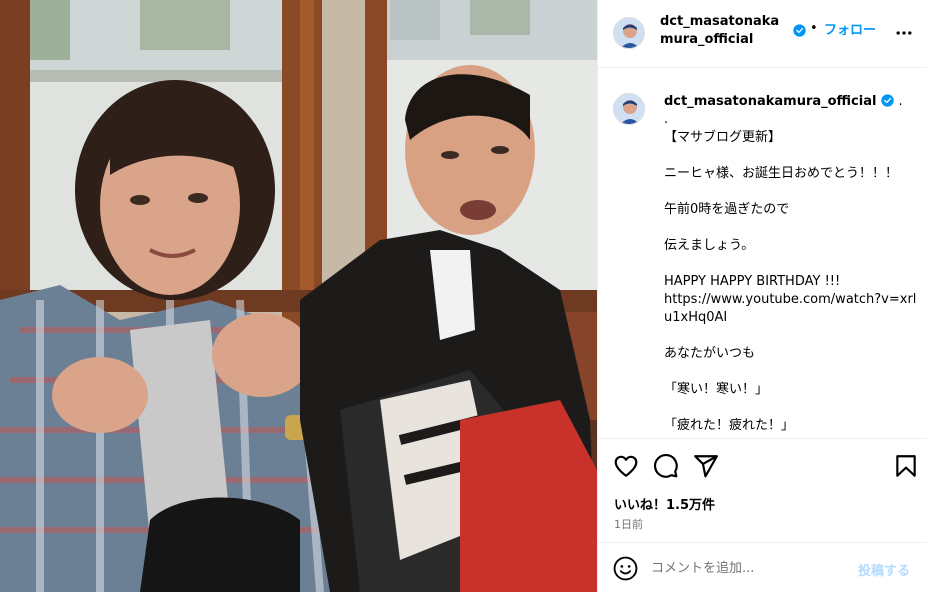 This screenshot has height=592, width=927. Describe the element at coordinates (762, 490) in the screenshot. I see `post-actions: いいね！1.5万件 1日前` at that location.